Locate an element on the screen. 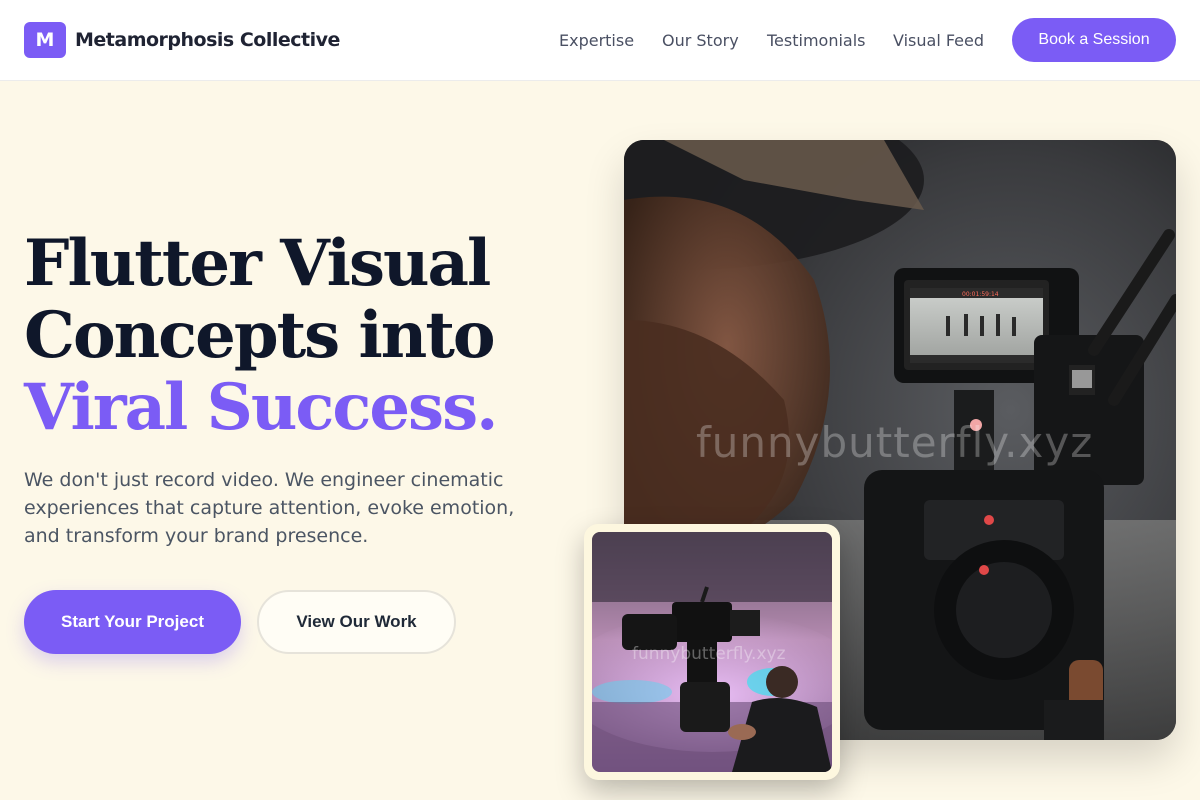  inset-photo-frame: funnybutterfly.xyz is located at coordinates (712, 652).